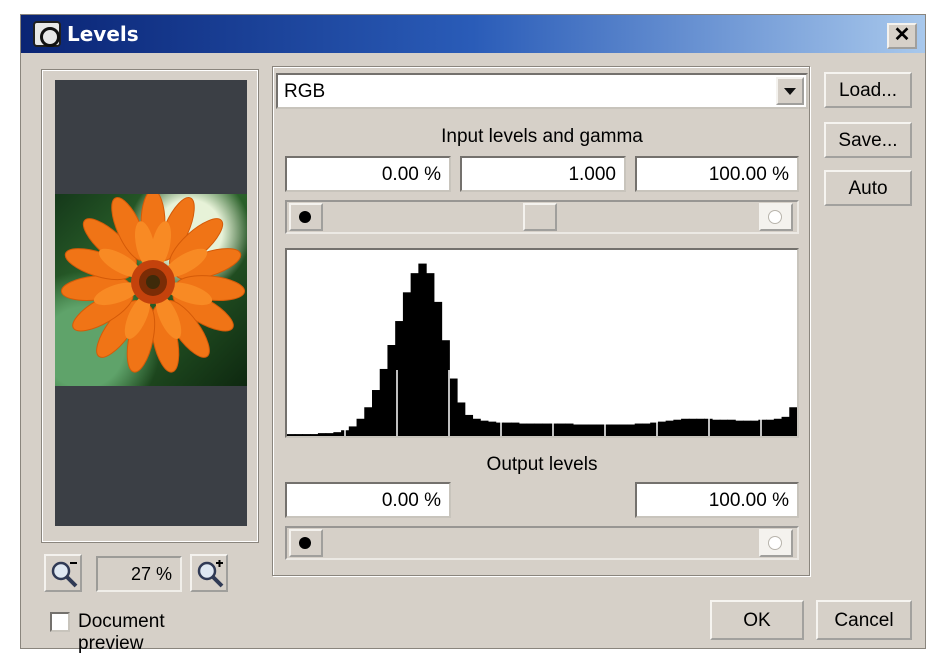 The image size is (928, 655). Describe the element at coordinates (368, 500) in the screenshot. I see `output-black-field: 0.00 %` at that location.